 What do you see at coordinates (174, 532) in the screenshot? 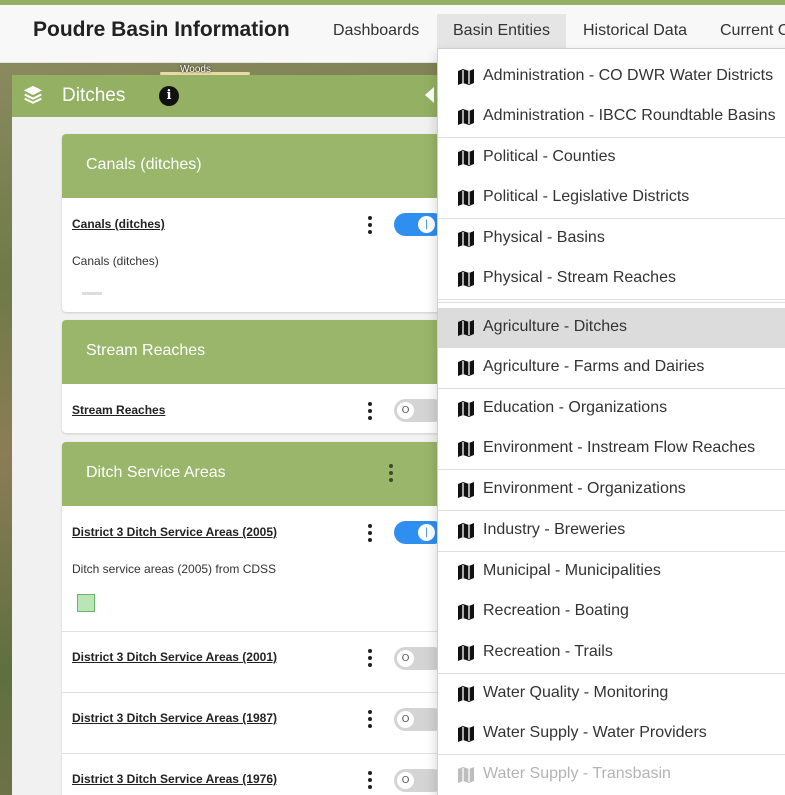
I see `layer-name-link: District 3 Ditch Service Areas (2005)` at bounding box center [174, 532].